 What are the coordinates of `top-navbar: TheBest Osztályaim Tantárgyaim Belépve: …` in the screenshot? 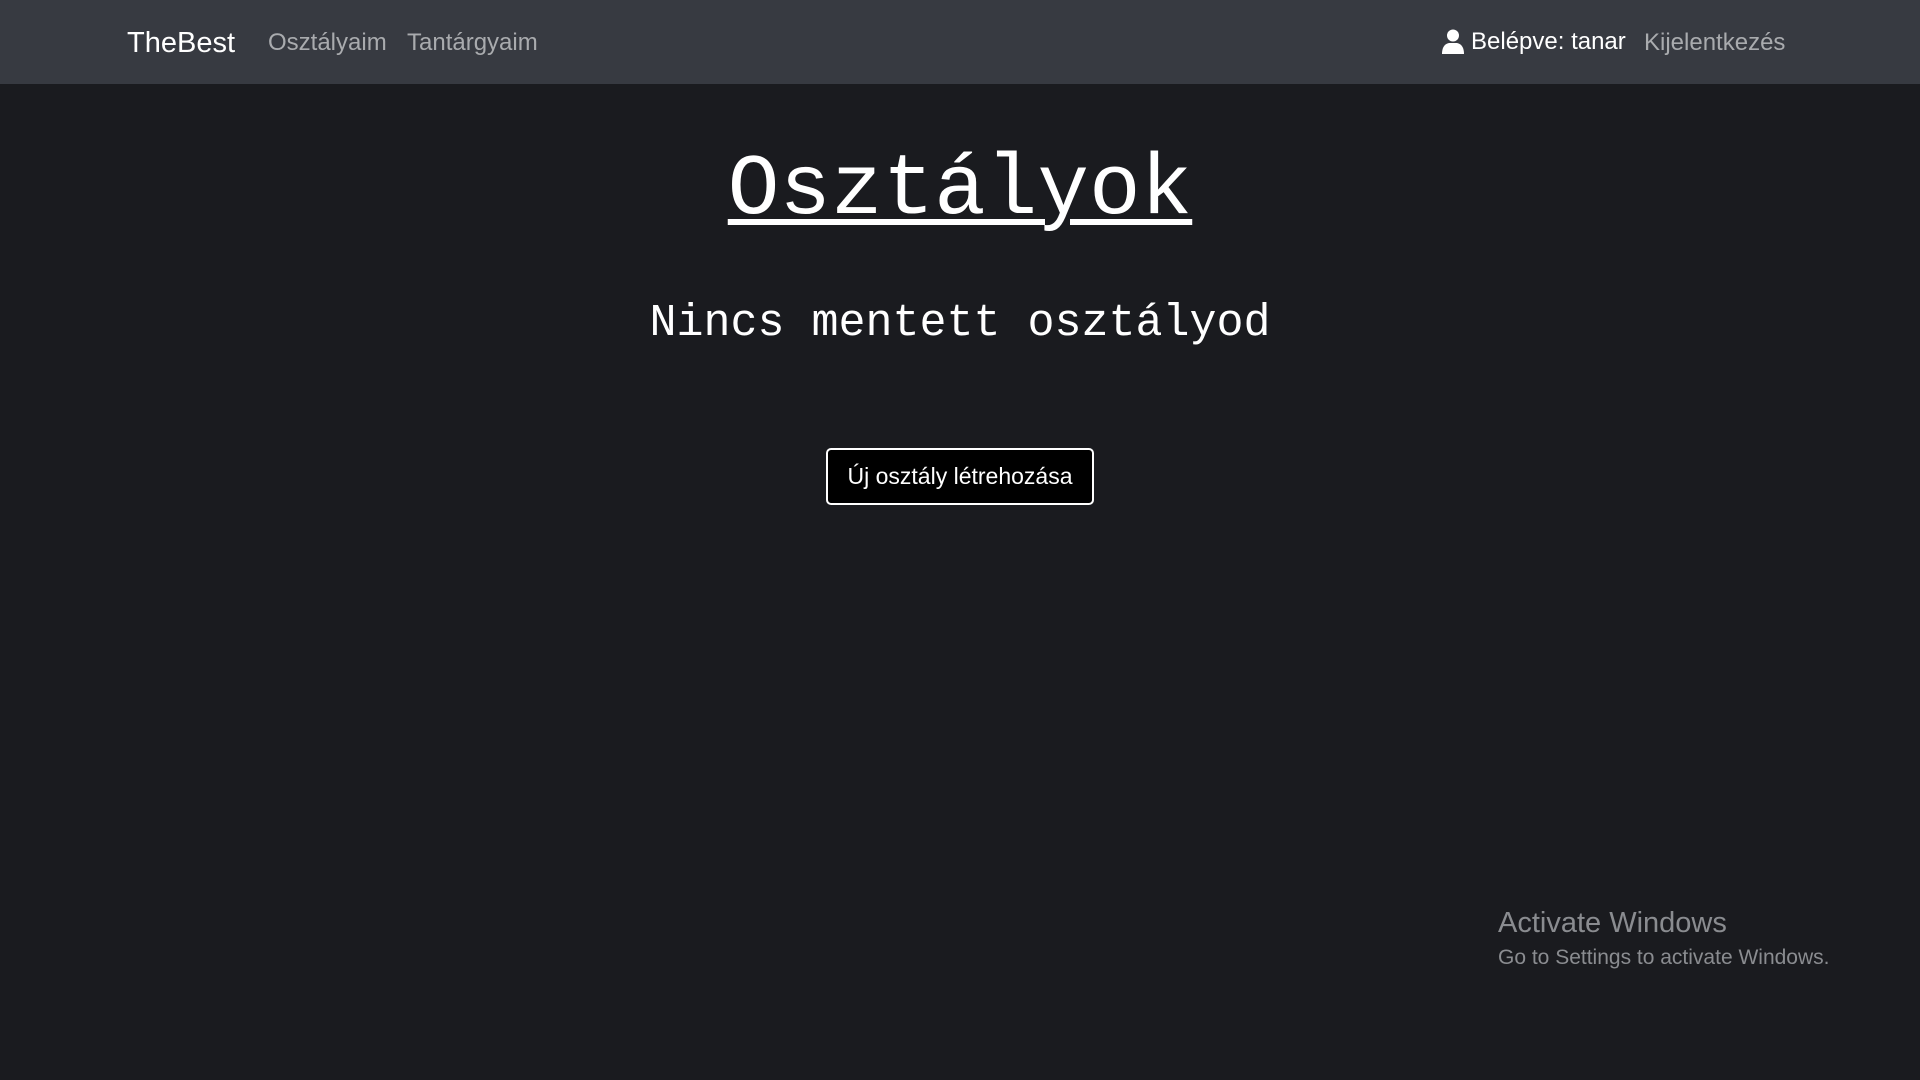 It's located at (960, 42).